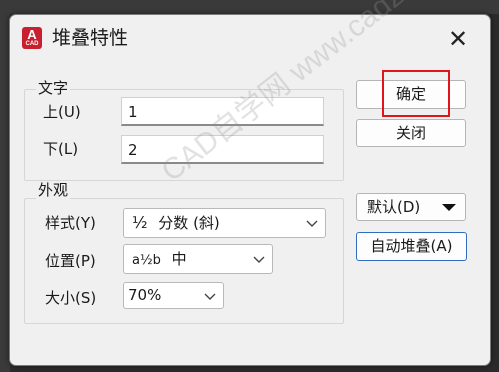 This screenshot has width=499, height=372. I want to click on close-button: 关闭, so click(411, 133).